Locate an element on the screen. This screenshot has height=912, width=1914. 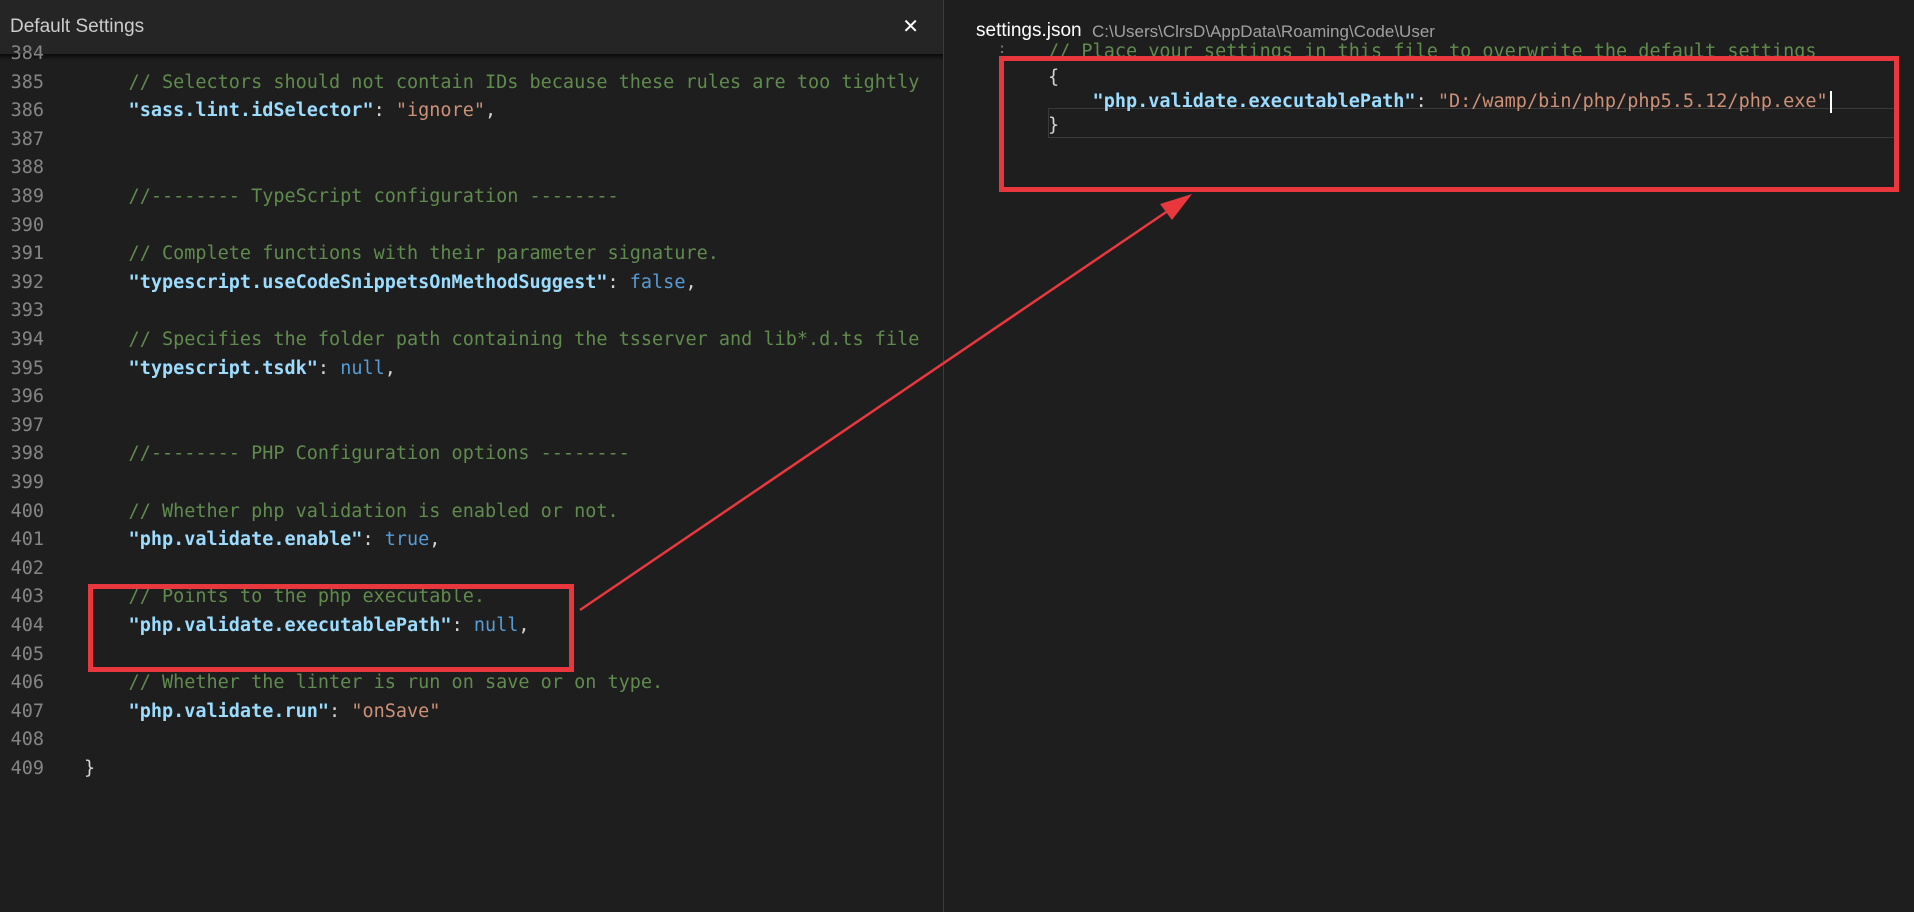
line-number: 397 is located at coordinates (27, 425).